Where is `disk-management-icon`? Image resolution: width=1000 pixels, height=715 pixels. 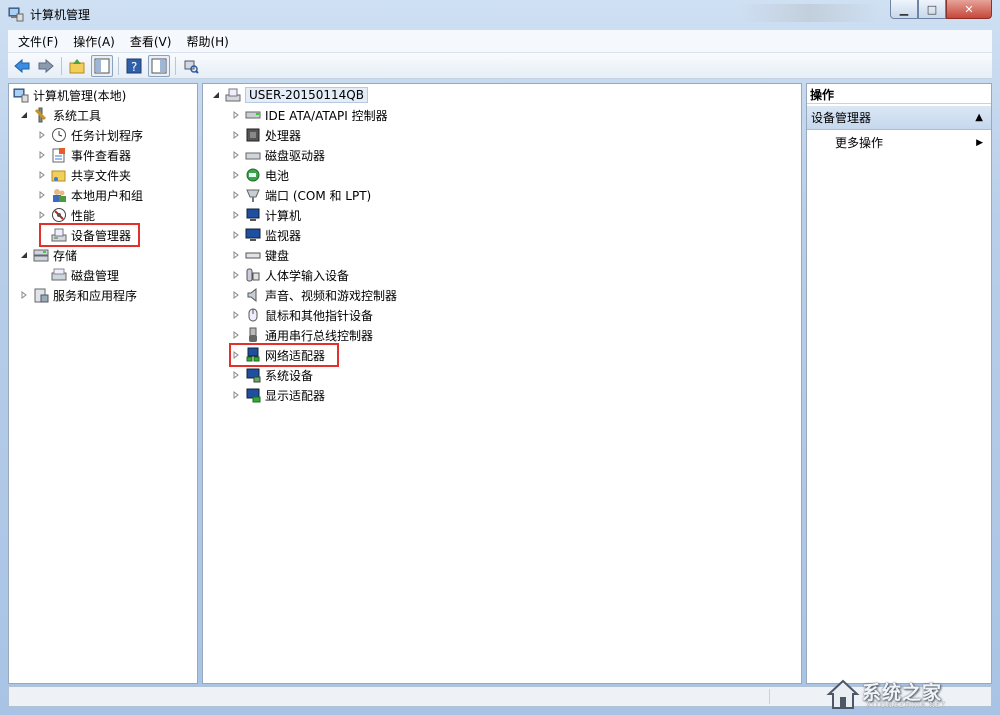
disk-management-icon is located at coordinates (59, 275).